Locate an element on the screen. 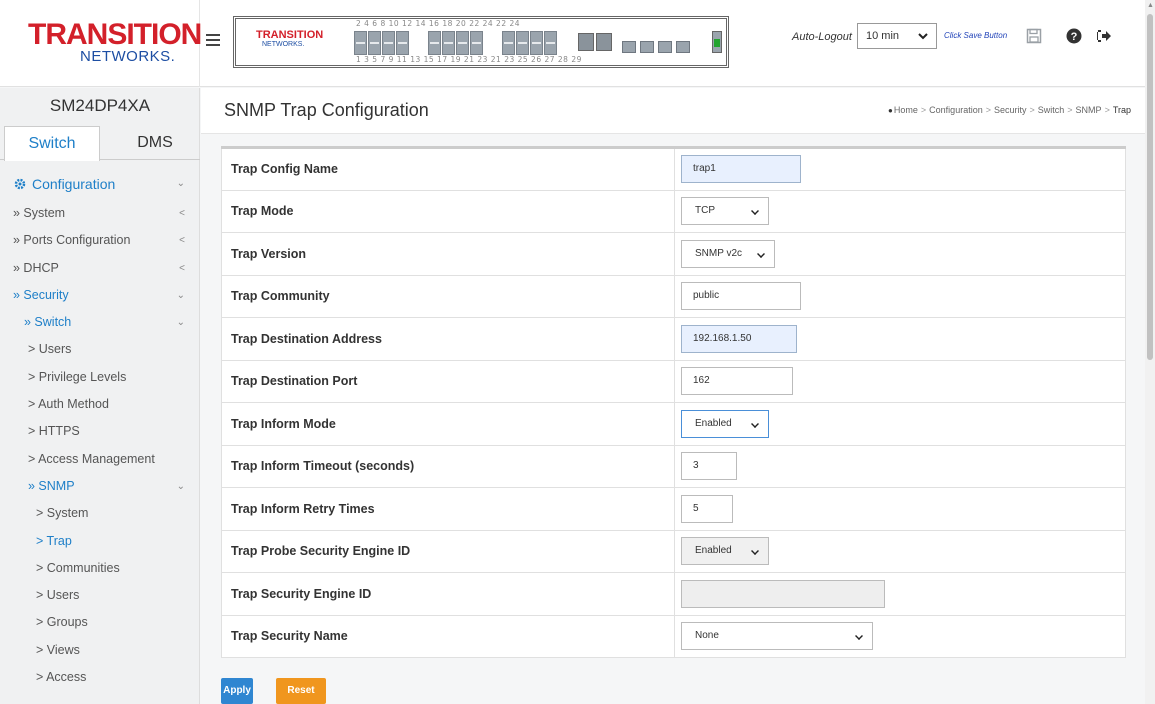 This screenshot has height=704, width=1155. form-row: Trap Inform Retry Times 5 is located at coordinates (673, 509).